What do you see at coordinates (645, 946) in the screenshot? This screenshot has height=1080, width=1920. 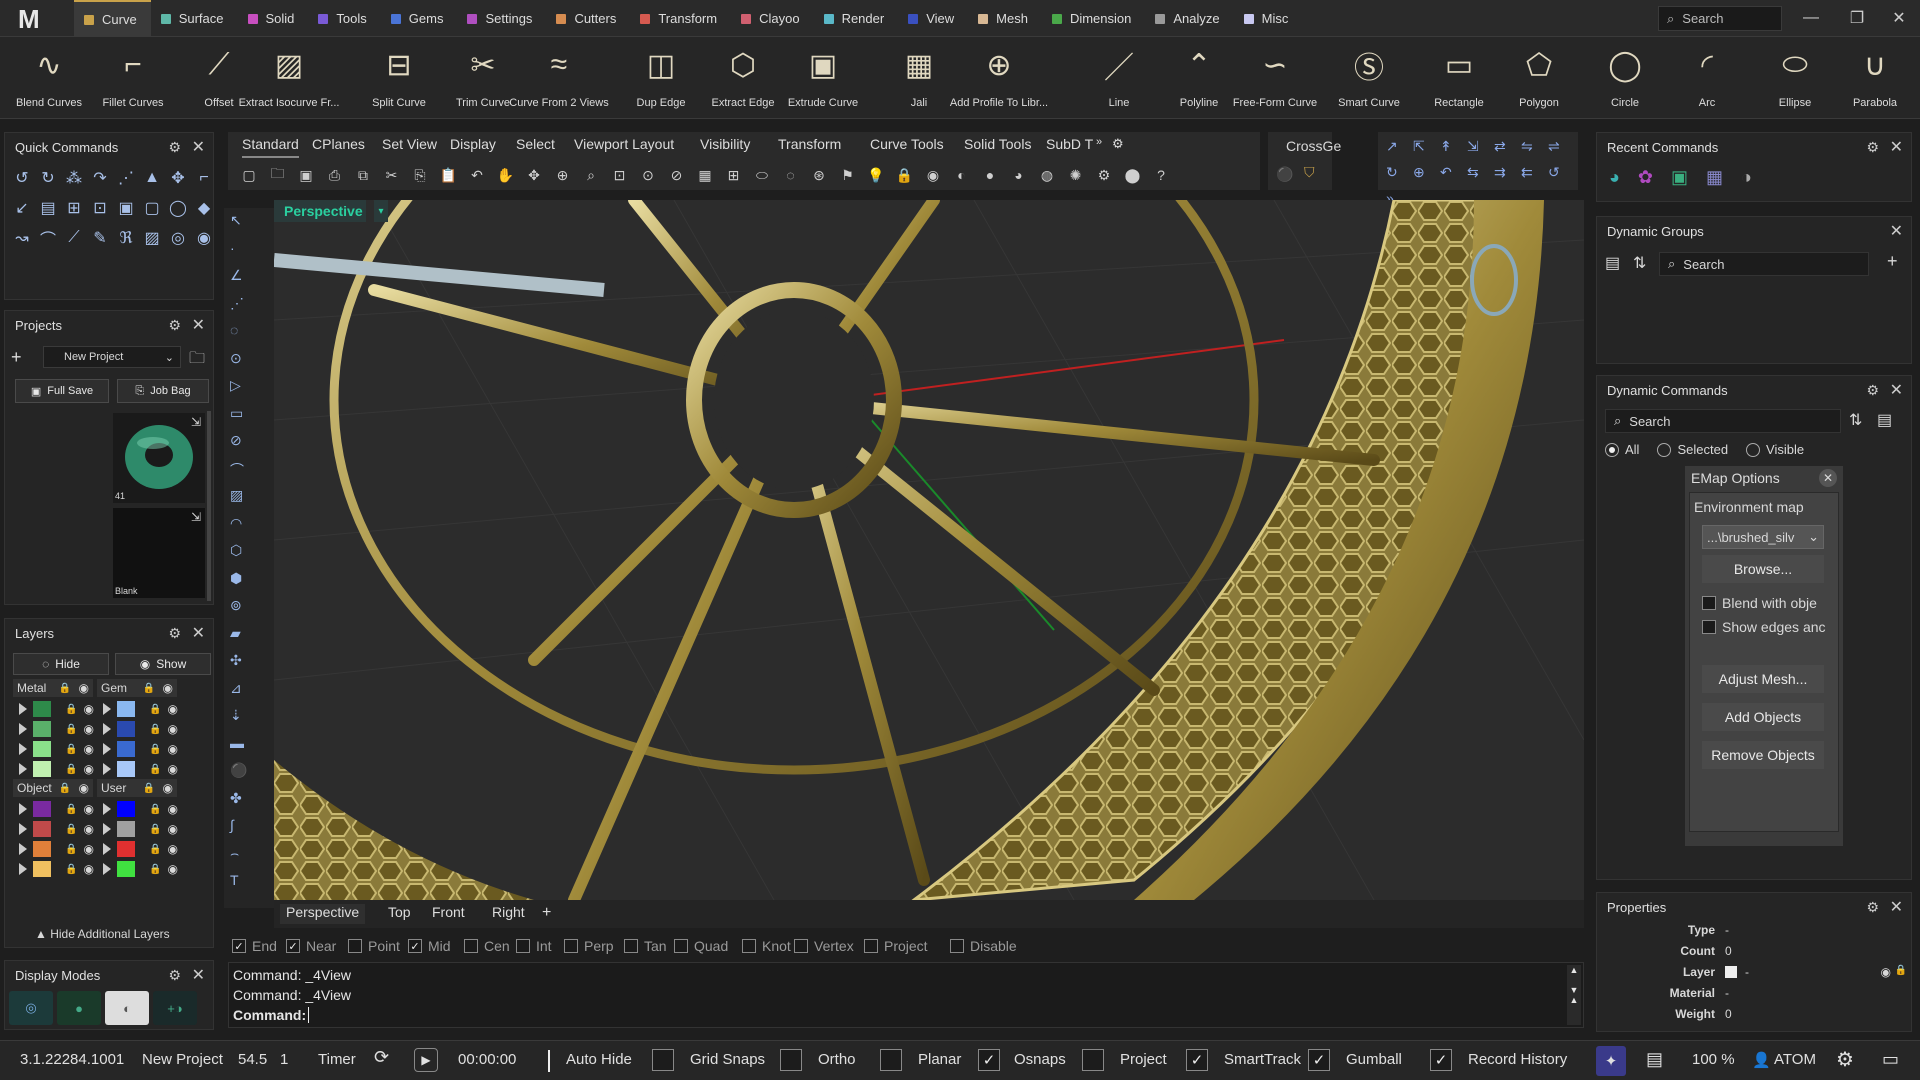 I see `osnap-tan: Tan` at bounding box center [645, 946].